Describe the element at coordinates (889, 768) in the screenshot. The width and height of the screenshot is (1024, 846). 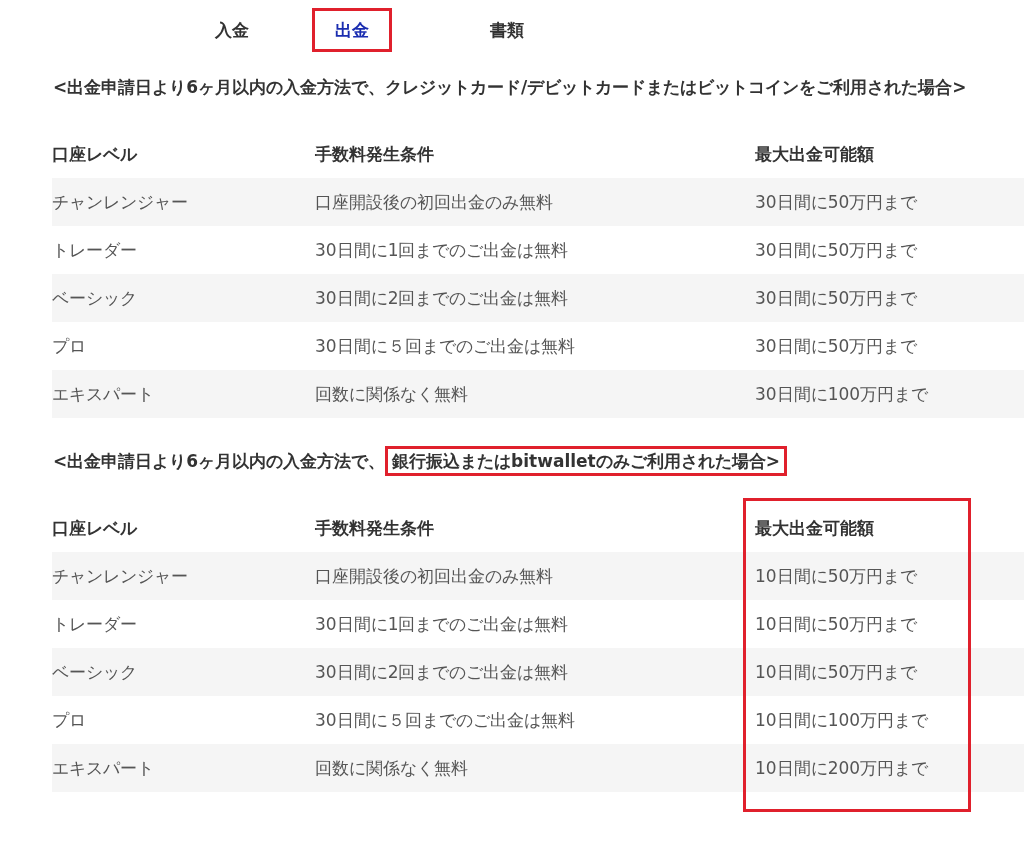
I see `table-cell: 10日間に200万円まで` at that location.